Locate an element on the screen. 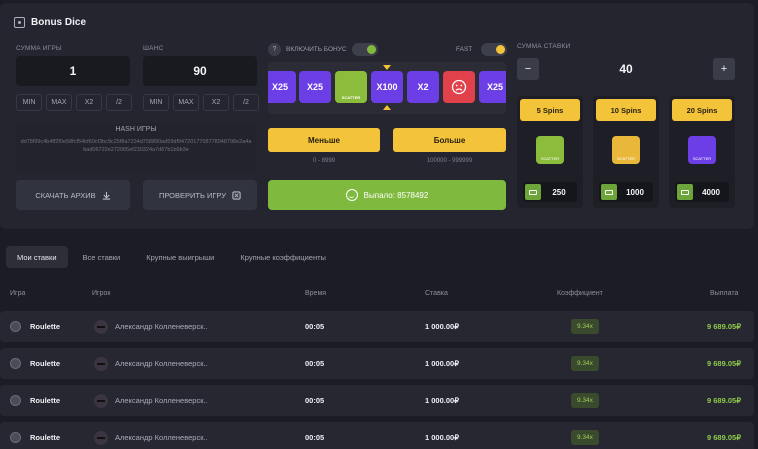  more-button: Больше is located at coordinates (449, 140).